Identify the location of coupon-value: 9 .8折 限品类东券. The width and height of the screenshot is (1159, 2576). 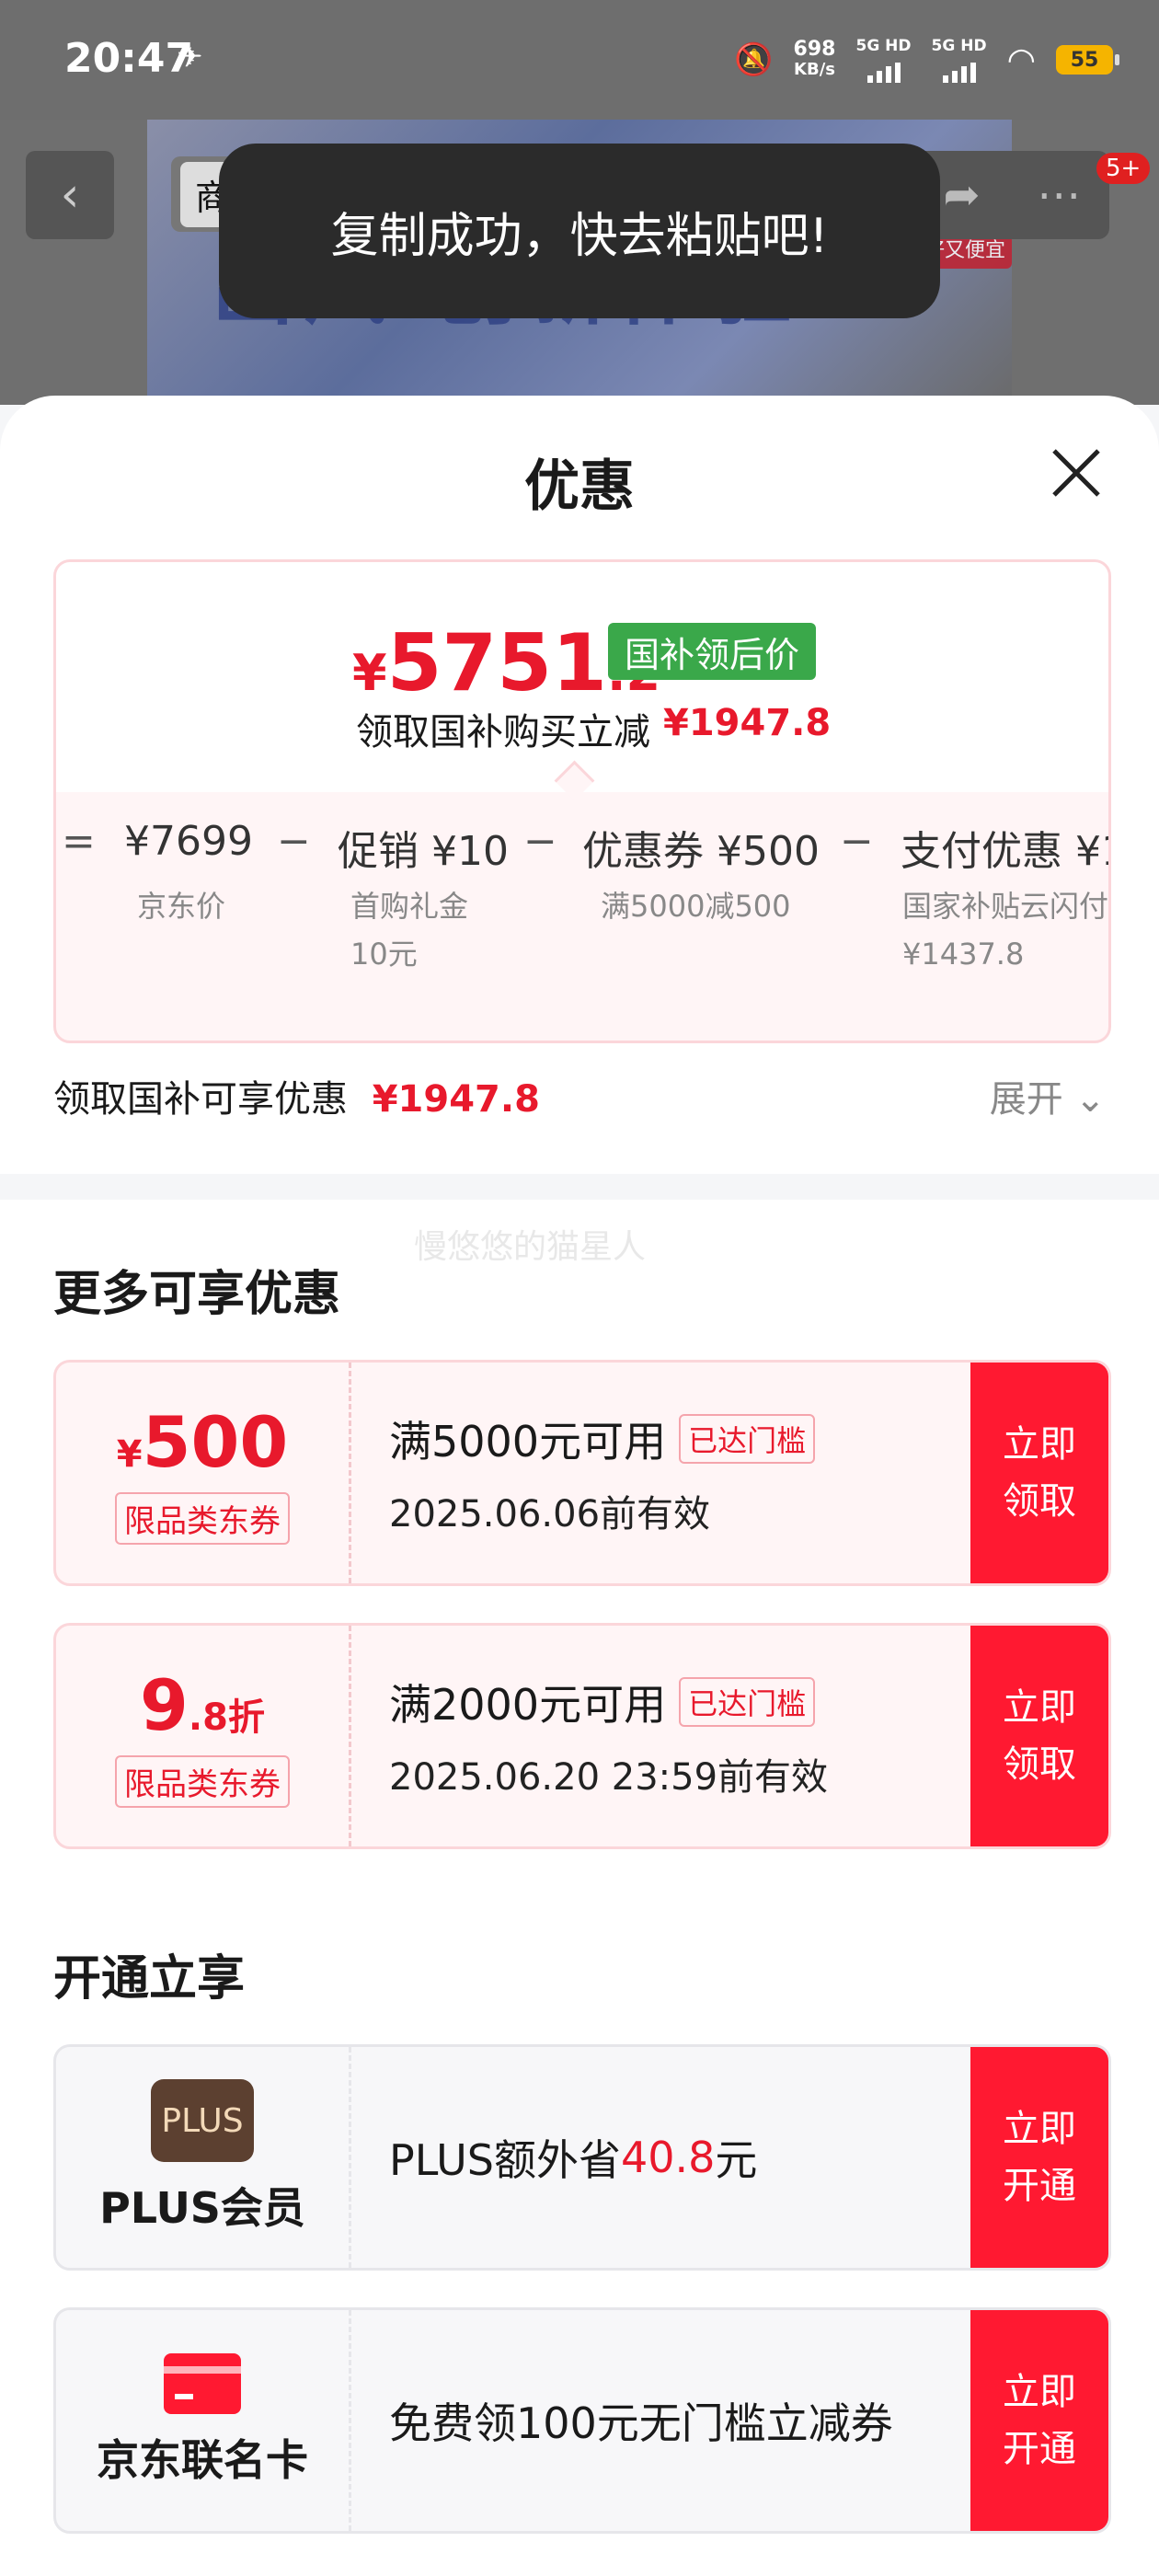
(202, 1736).